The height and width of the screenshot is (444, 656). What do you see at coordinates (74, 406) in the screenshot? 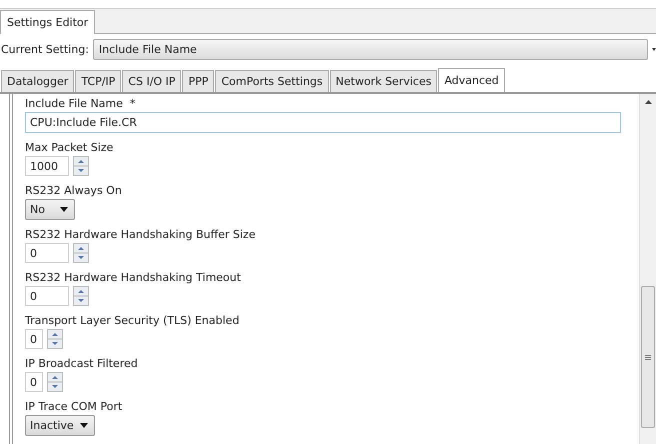
I see `field-label: IP Trace COM Port` at bounding box center [74, 406].